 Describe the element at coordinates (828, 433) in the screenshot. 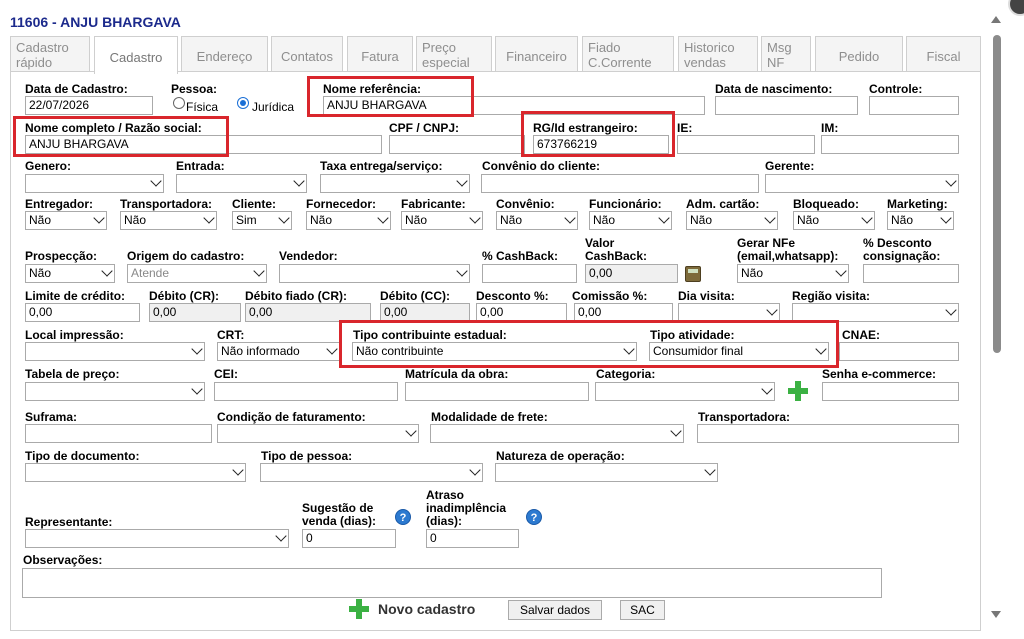

I see `transportadora-input` at that location.